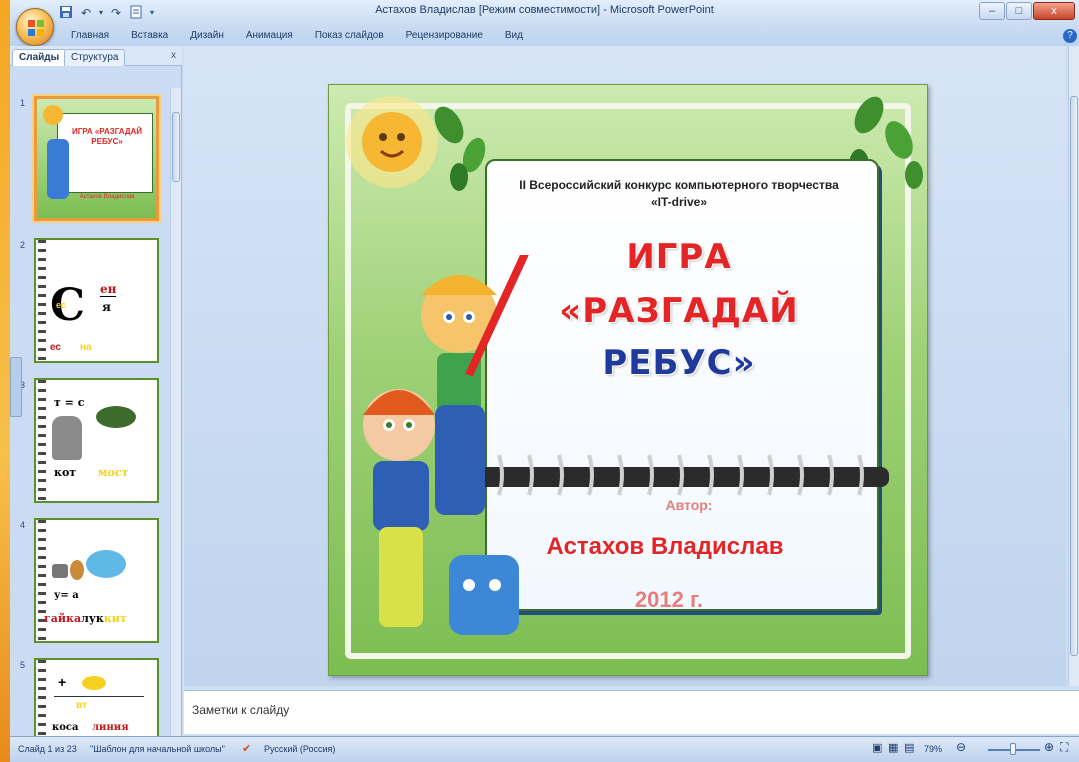  What do you see at coordinates (207, 36) in the screenshot?
I see `tab-design: Дизайн` at bounding box center [207, 36].